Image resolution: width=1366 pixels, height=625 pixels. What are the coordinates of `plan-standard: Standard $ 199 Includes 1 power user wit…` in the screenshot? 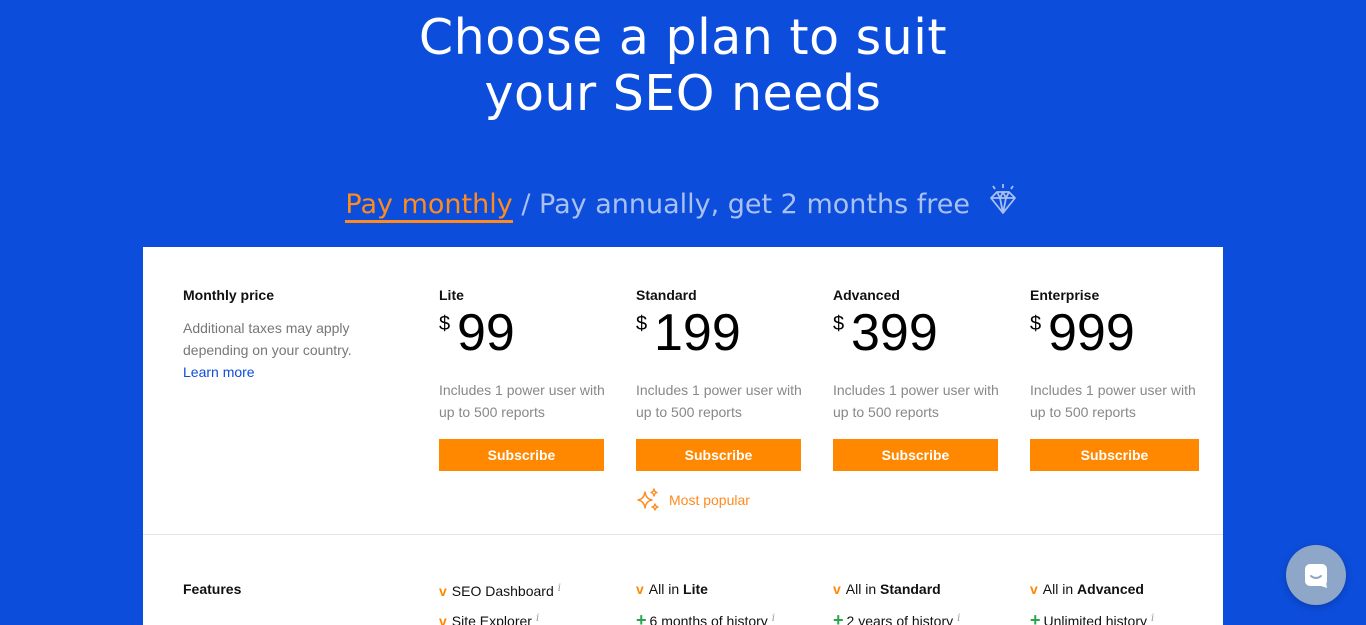 It's located at (721, 379).